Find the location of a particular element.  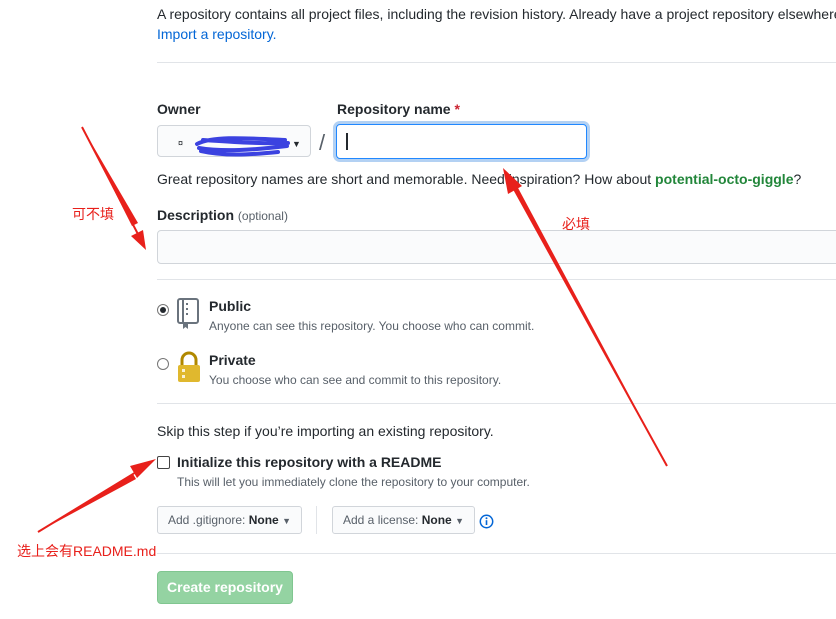

annotation-arrow-readme is located at coordinates (96, 496).